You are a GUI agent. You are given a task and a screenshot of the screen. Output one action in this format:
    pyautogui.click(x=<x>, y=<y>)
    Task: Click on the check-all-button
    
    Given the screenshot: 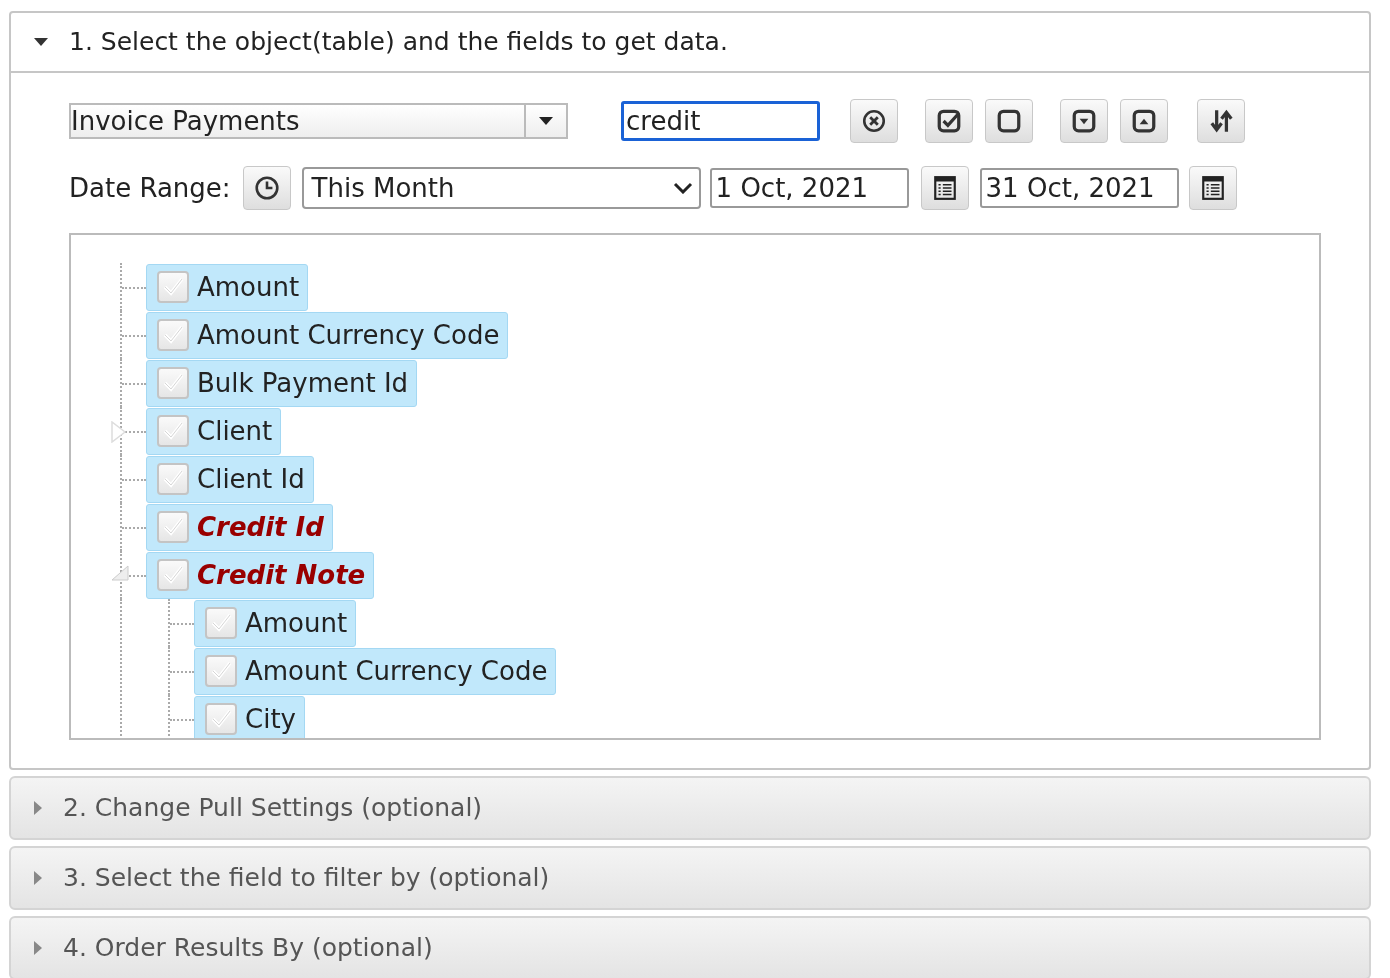 What is the action you would take?
    pyautogui.click(x=949, y=121)
    